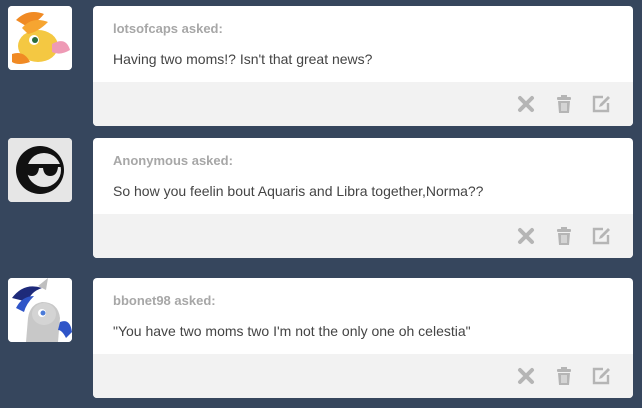  What do you see at coordinates (164, 300) in the screenshot?
I see `asker-name: bbonet98 asked:` at bounding box center [164, 300].